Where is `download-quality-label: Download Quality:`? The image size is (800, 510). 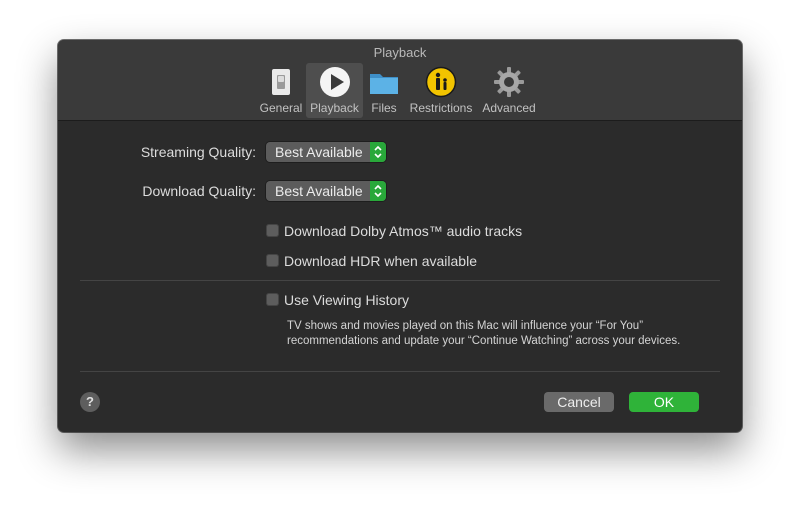
download-quality-label: Download Quality: is located at coordinates (199, 191).